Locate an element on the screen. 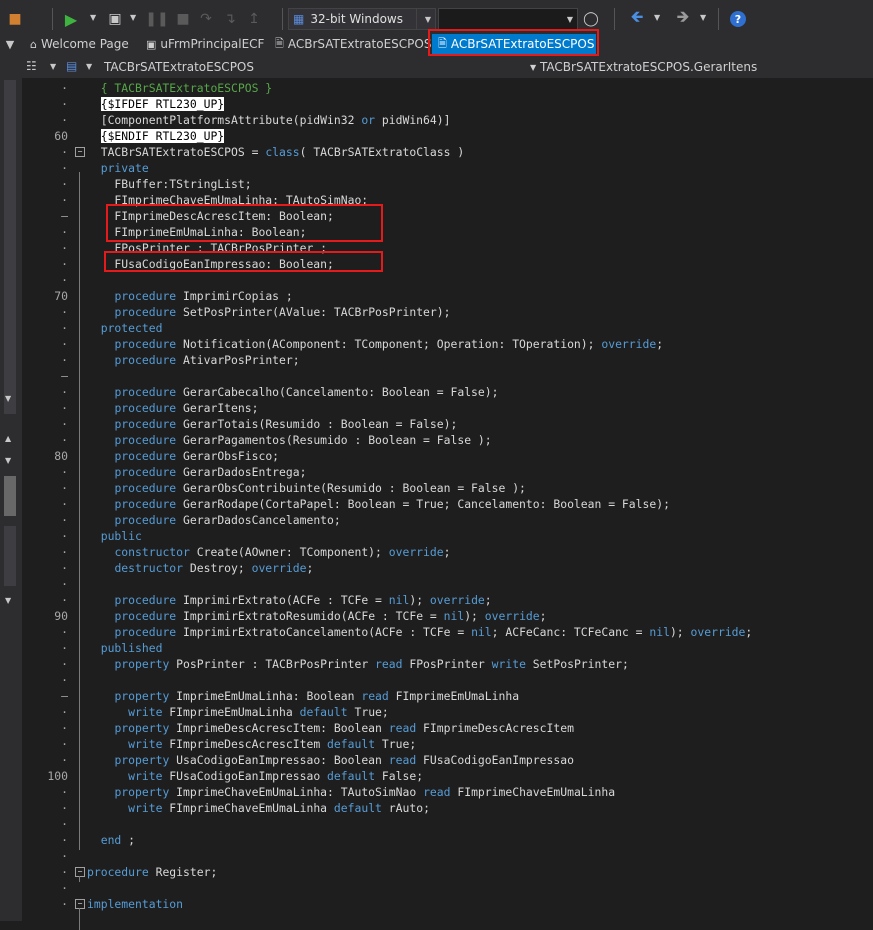 The image size is (873, 930). code-line: · FImprimeChaveEmUmaLinha: TAutoSimNao; is located at coordinates (447, 200).